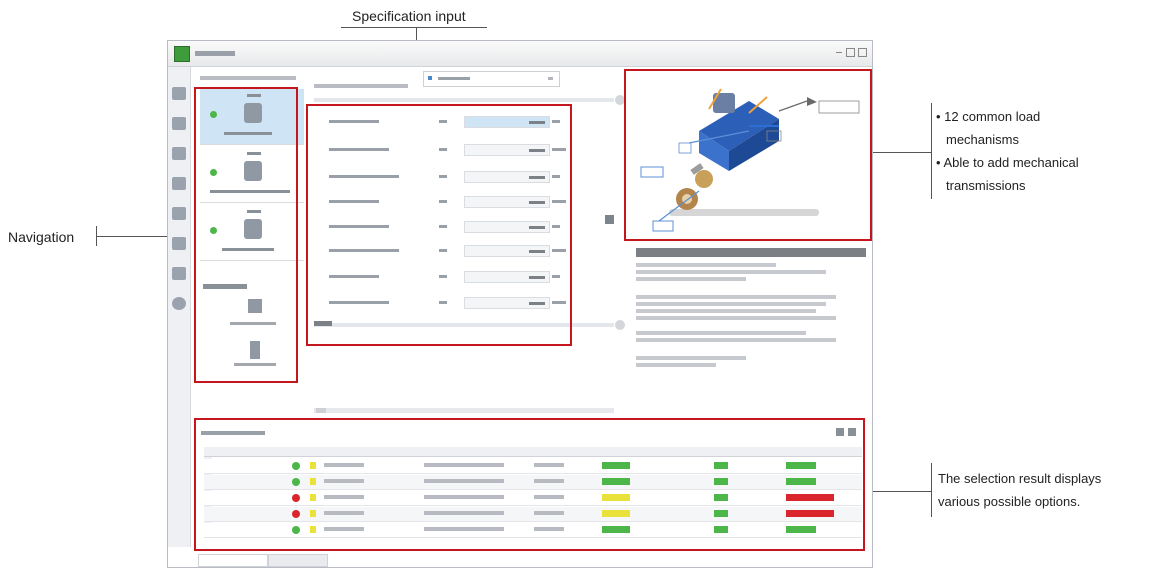 This screenshot has width=1151, height=571. What do you see at coordinates (491, 79) in the screenshot?
I see `mechanism-select` at bounding box center [491, 79].